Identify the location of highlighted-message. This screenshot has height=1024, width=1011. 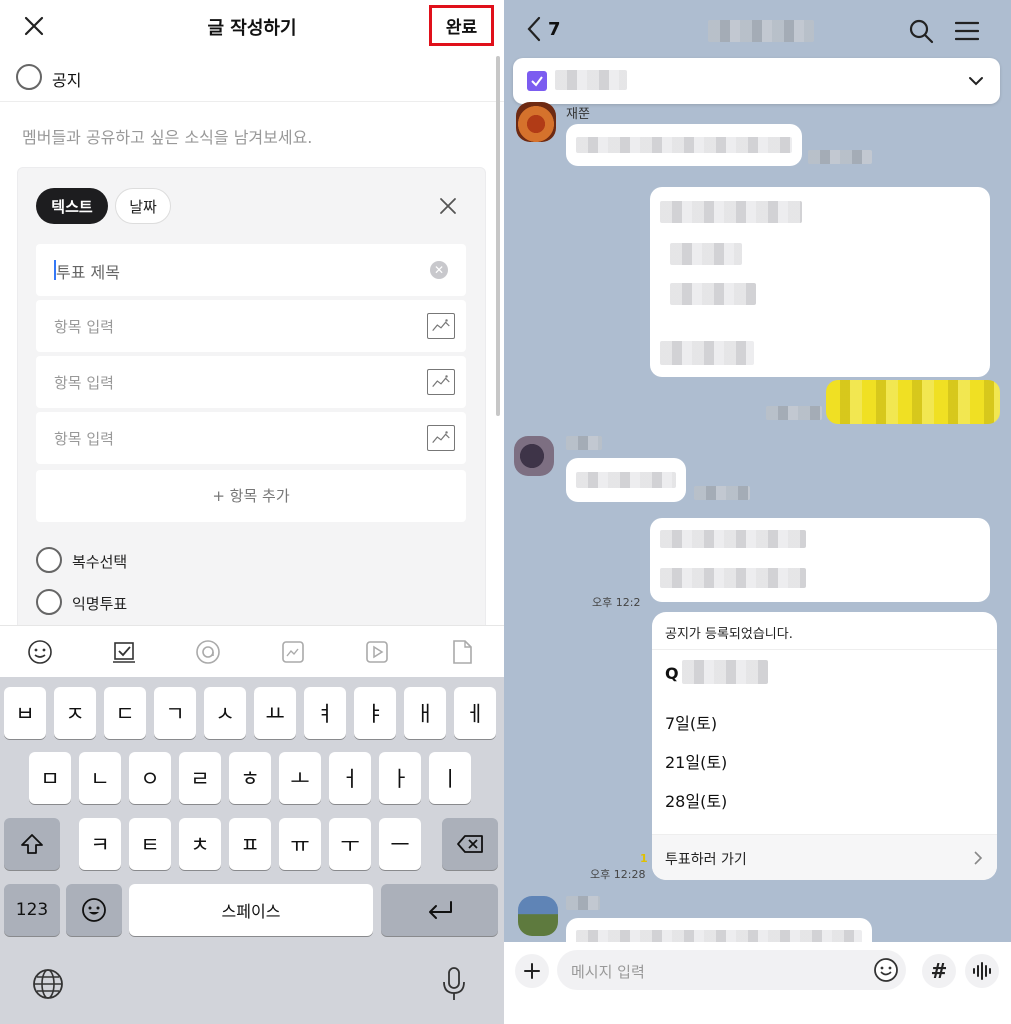
(913, 402).